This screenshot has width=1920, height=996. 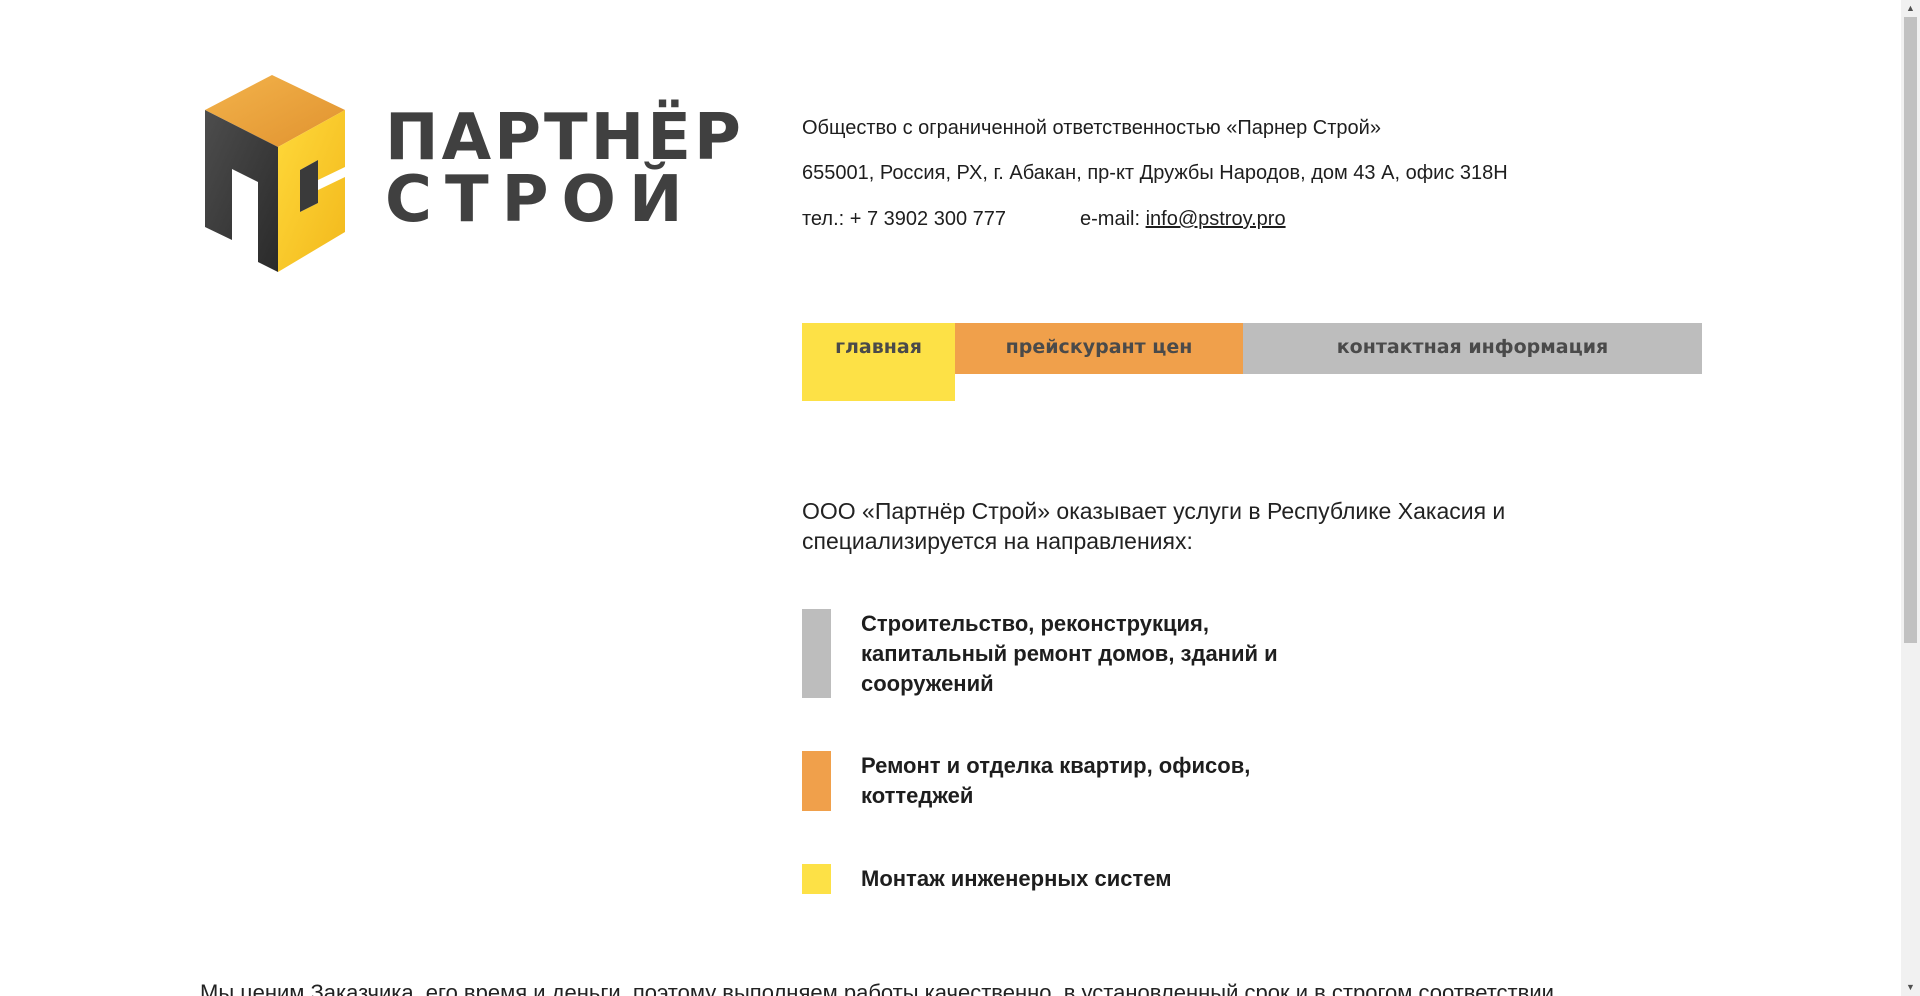 I want to click on arrow-up-icon: ▲, so click(x=1910, y=8).